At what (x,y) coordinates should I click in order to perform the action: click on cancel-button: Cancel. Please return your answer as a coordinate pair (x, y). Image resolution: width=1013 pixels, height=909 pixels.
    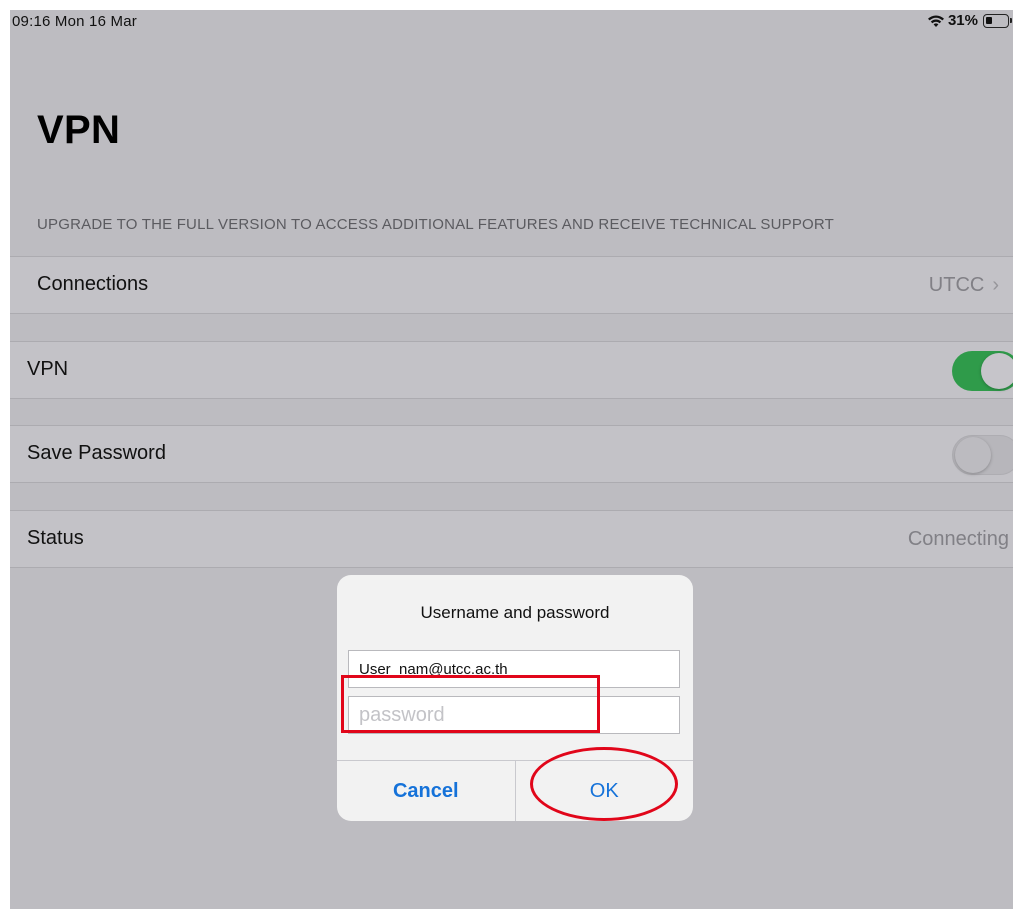
    Looking at the image, I should click on (426, 791).